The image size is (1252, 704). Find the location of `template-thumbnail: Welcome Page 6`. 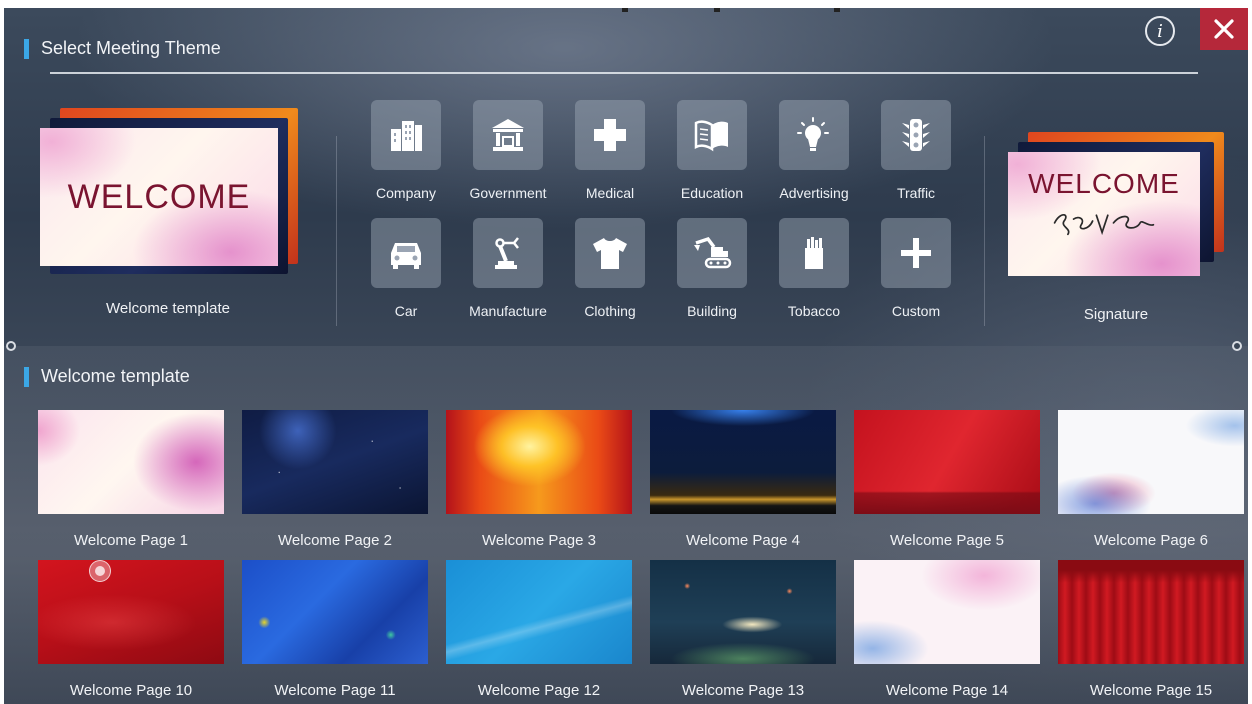

template-thumbnail: Welcome Page 6 is located at coordinates (1151, 479).